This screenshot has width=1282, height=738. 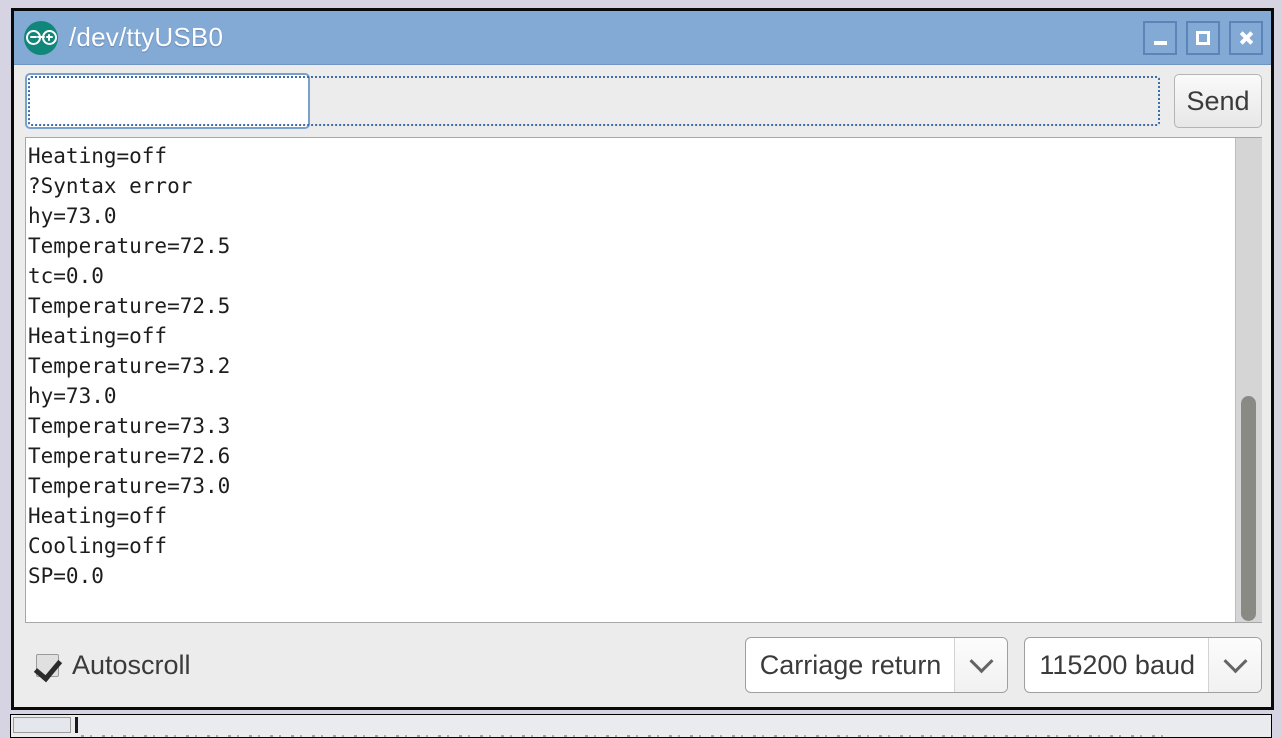 I want to click on window-title: /dev/ttyUSB0, so click(x=146, y=37).